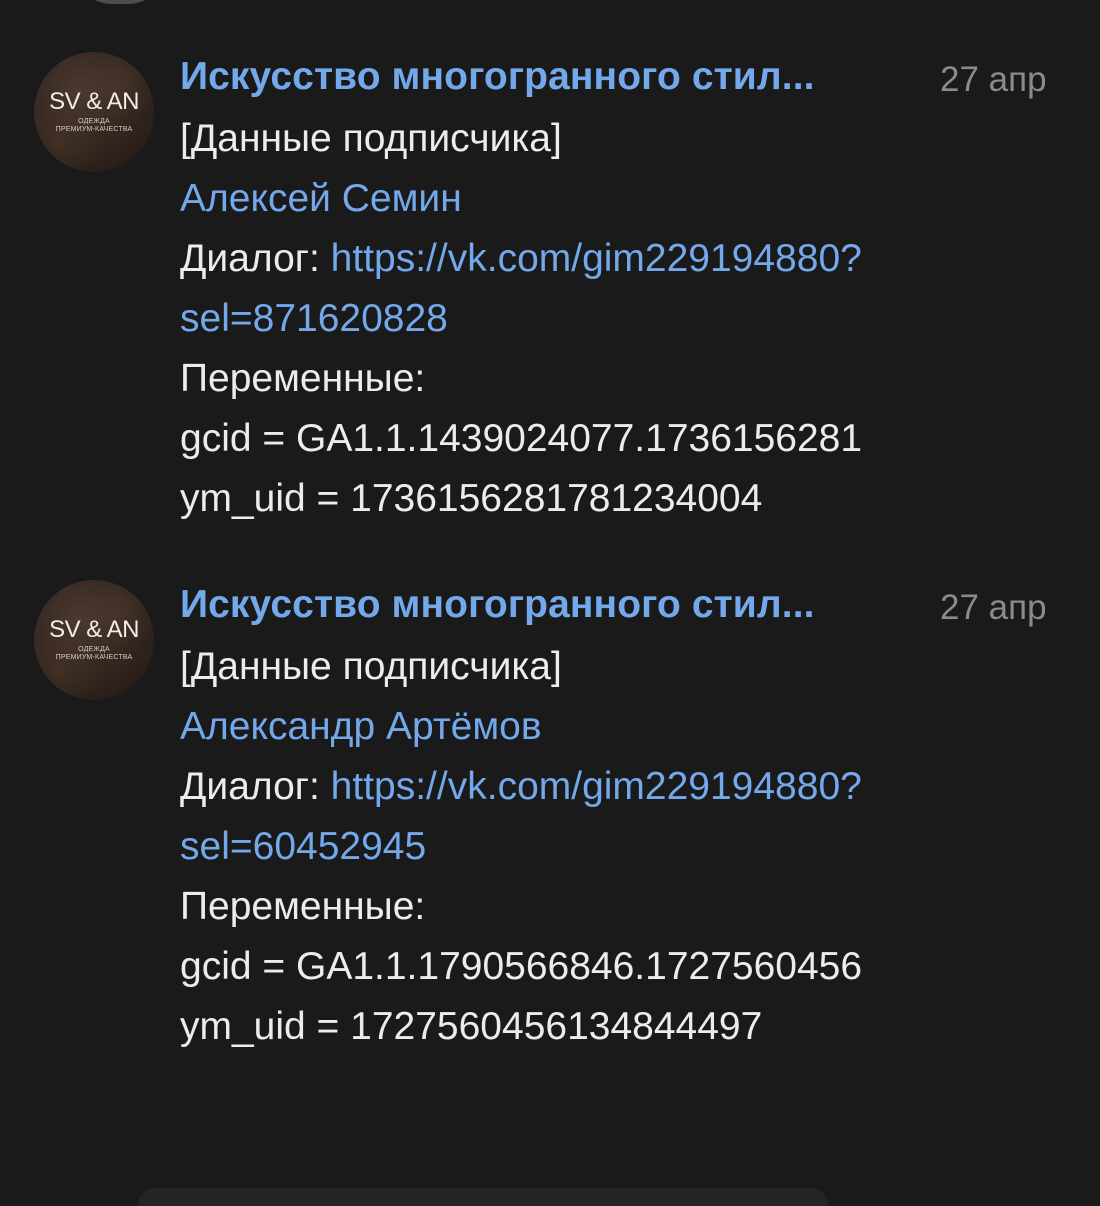 This screenshot has height=1206, width=1100. What do you see at coordinates (303, 847) in the screenshot?
I see `dialog-url-link-continuation: sel=60452945` at bounding box center [303, 847].